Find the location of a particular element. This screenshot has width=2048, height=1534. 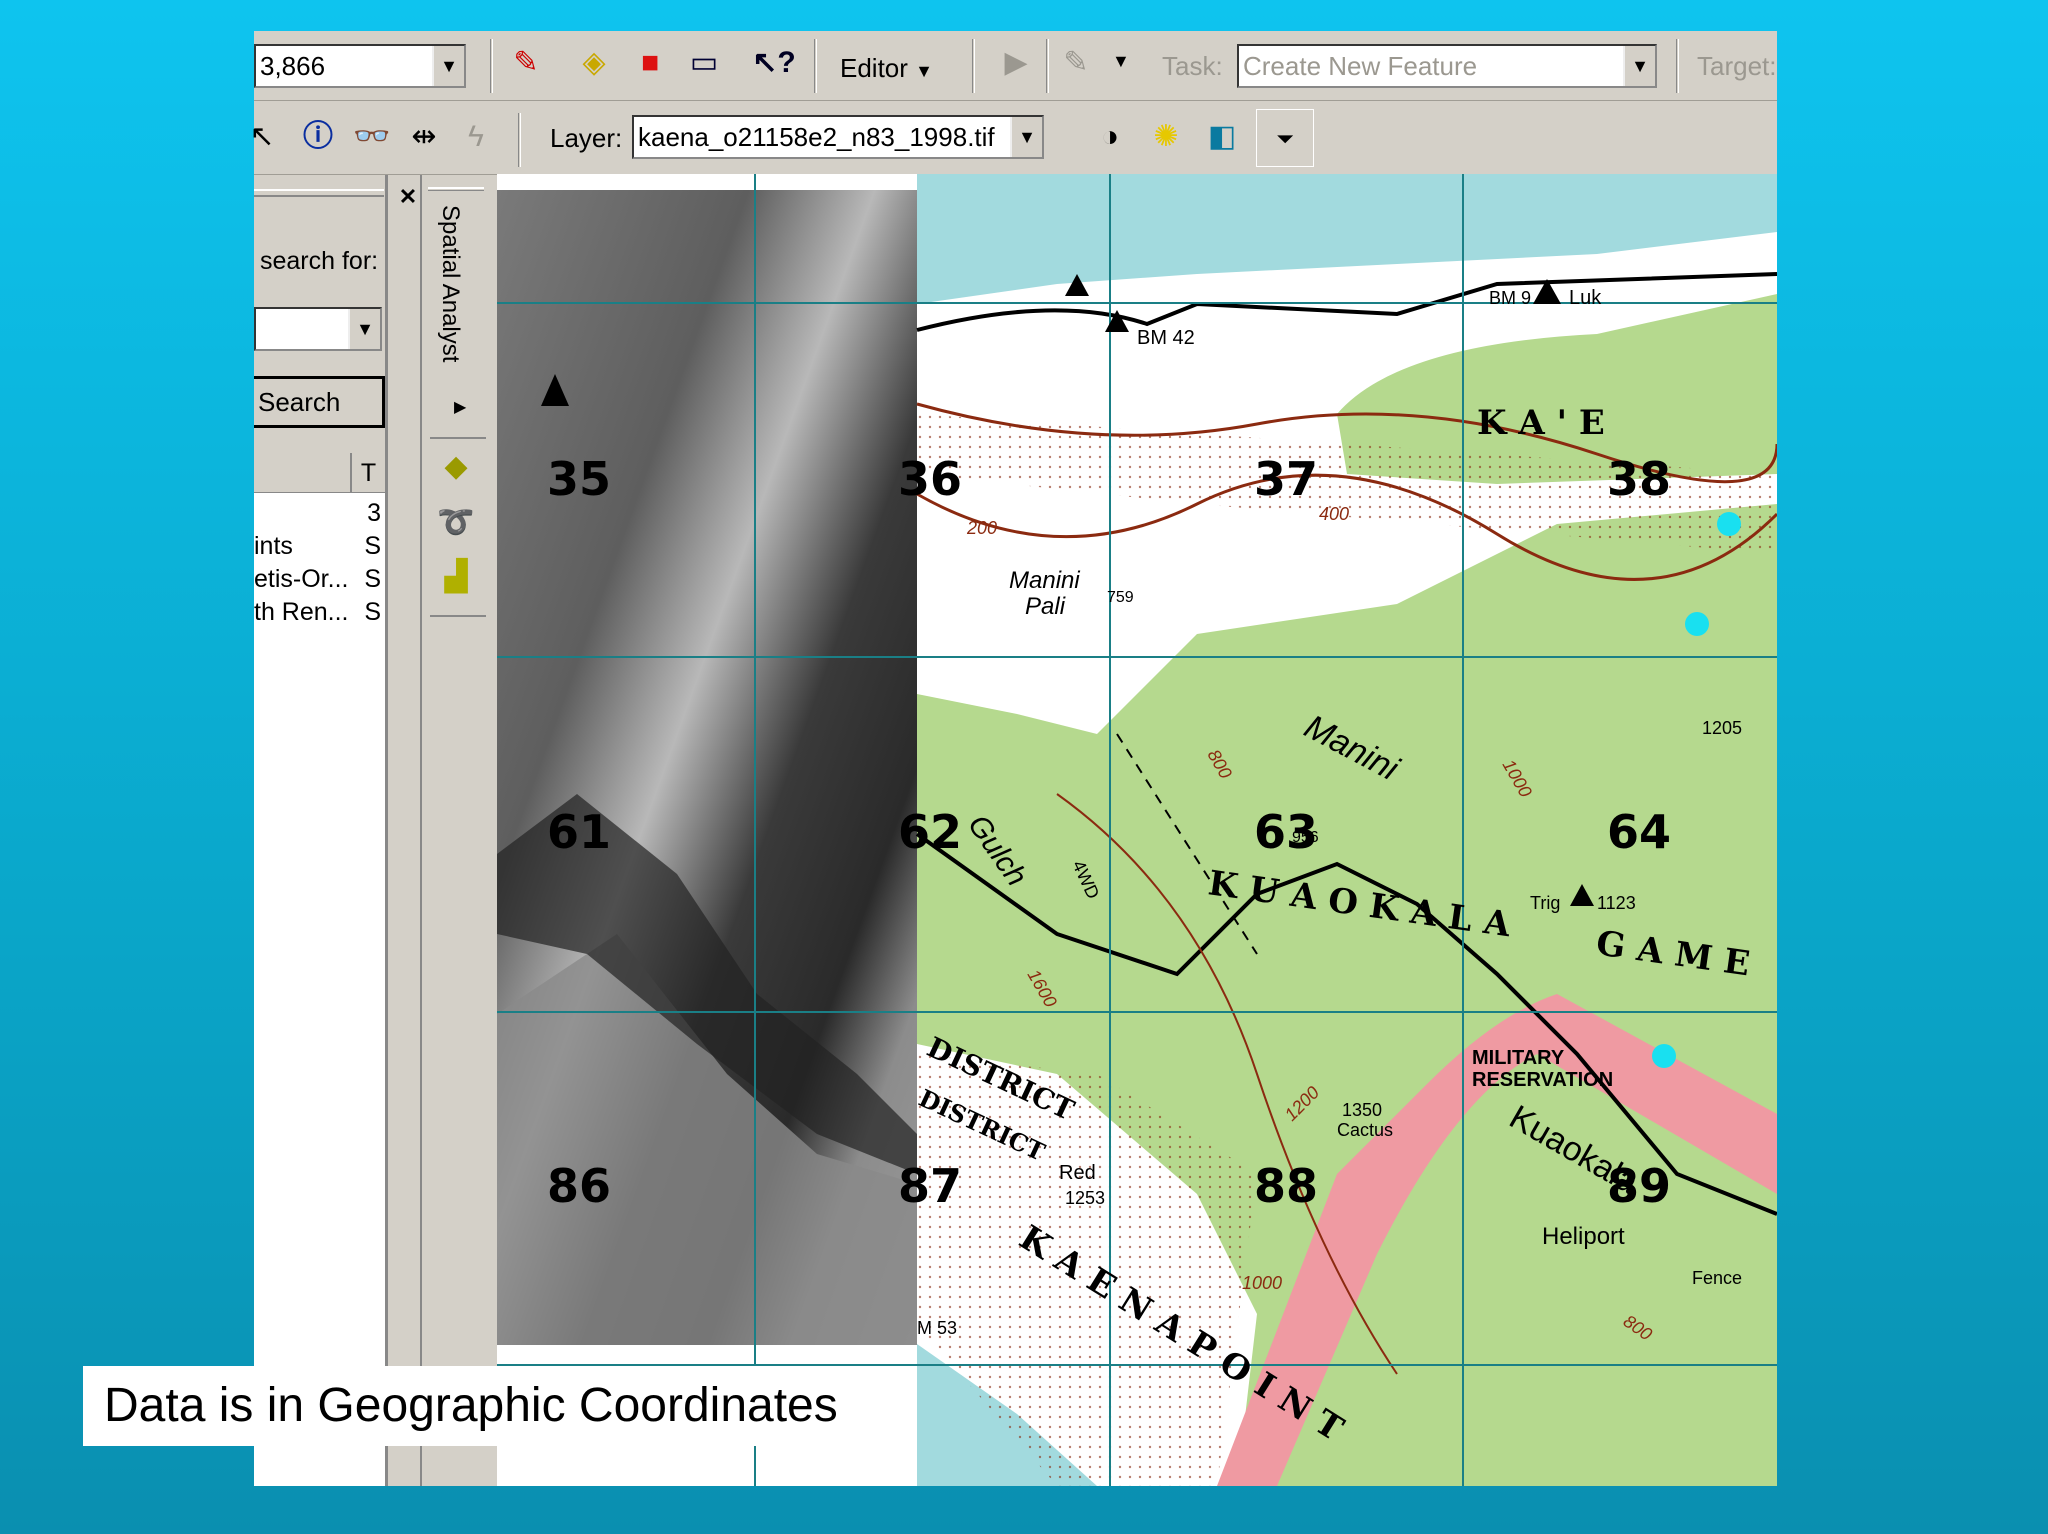

spatial-analyst-toolbar: Spatial Analyst ▶ ◆ ➰ ▟ is located at coordinates (458, 830).